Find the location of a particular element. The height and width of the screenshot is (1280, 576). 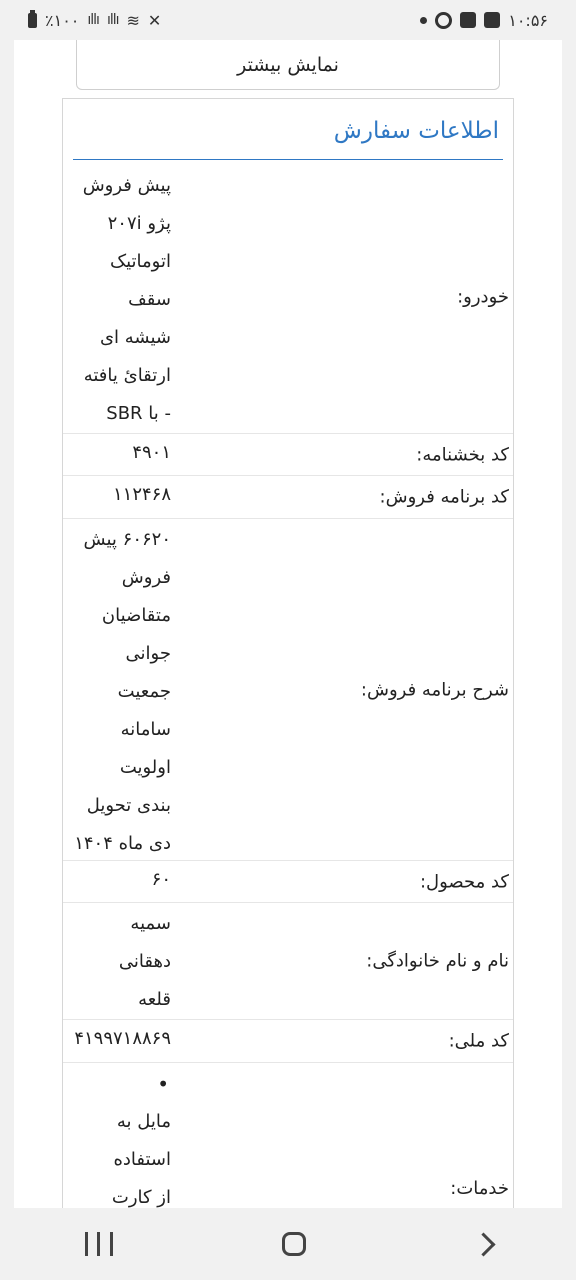

navigation-bar is located at coordinates (288, 1244).